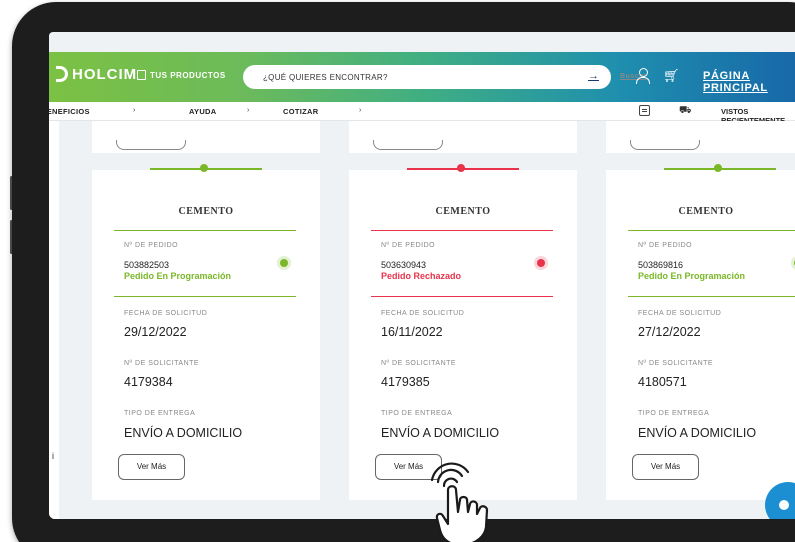 The width and height of the screenshot is (795, 542). I want to click on applicant-number: 4179384, so click(148, 382).